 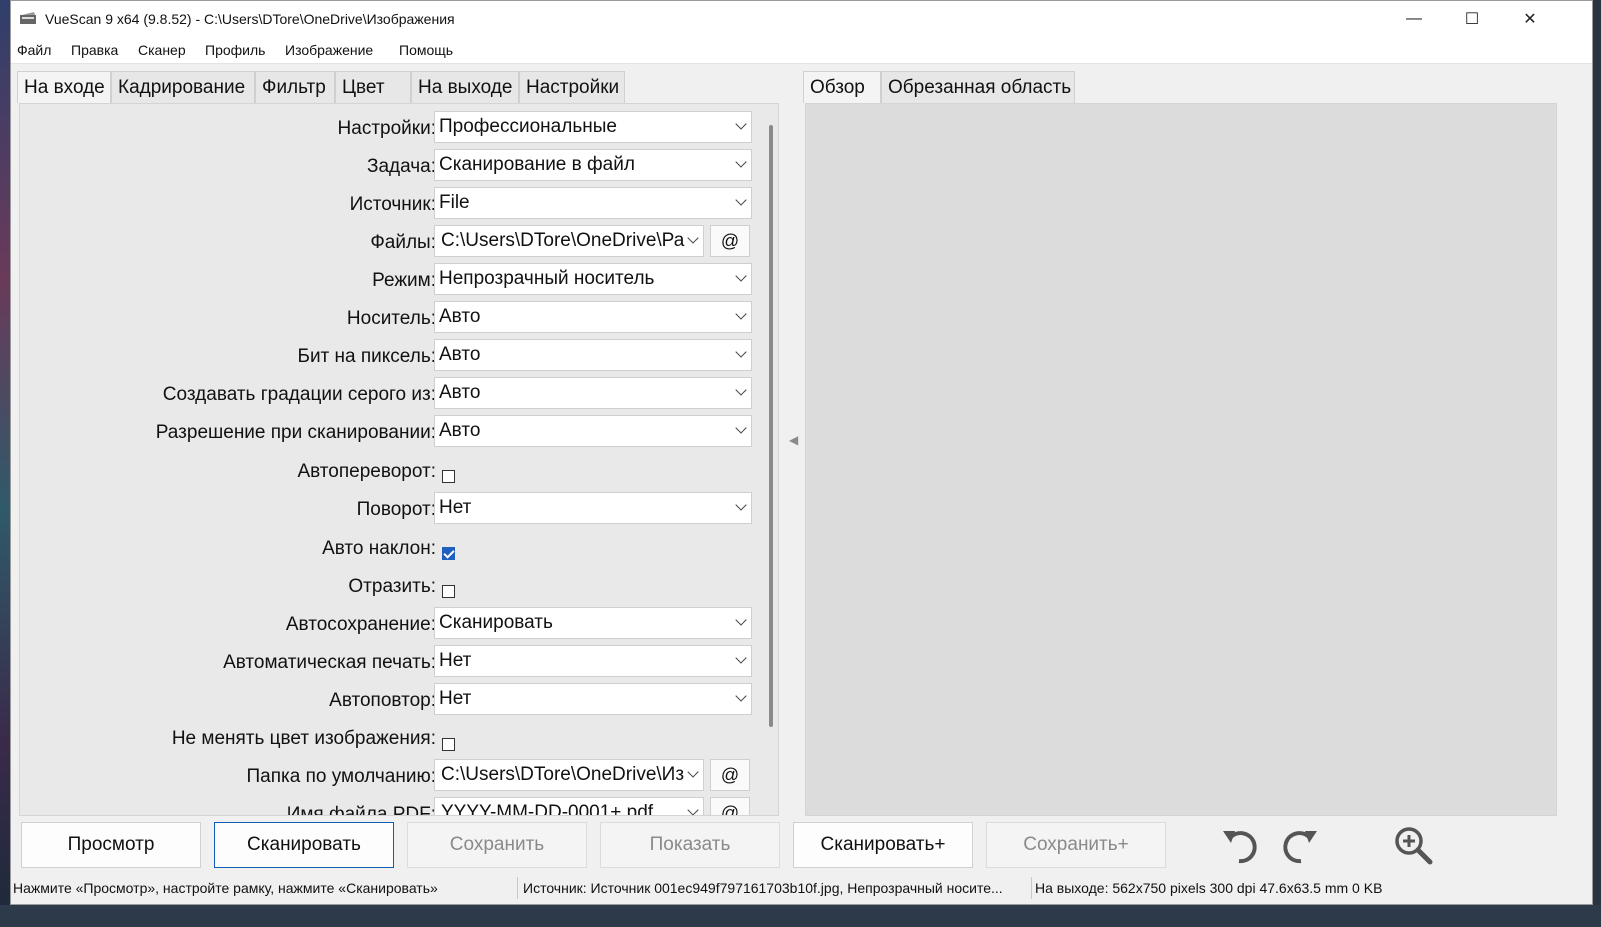 I want to click on close-icon: ✕, so click(x=1530, y=19).